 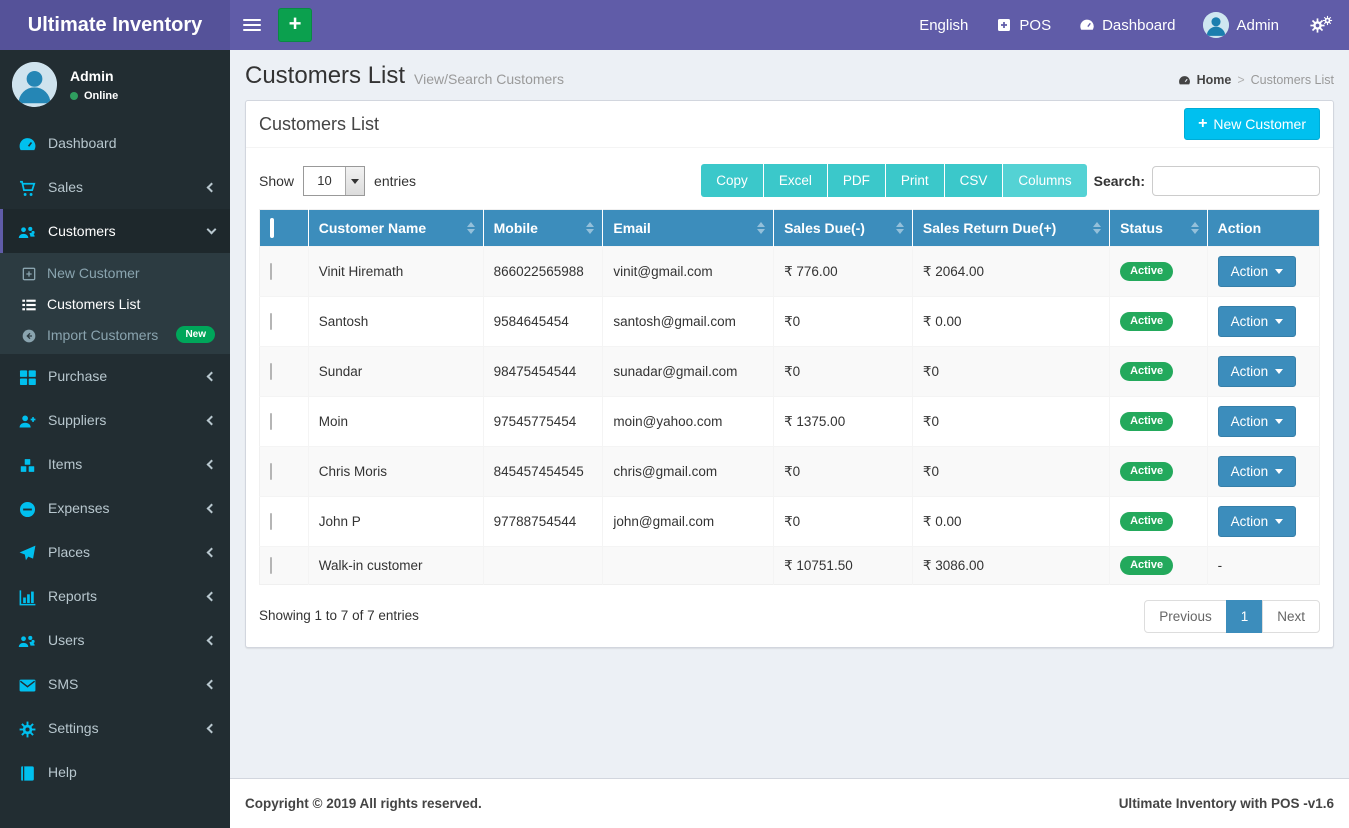 What do you see at coordinates (115, 772) in the screenshot?
I see `sidebar-item-help: Help` at bounding box center [115, 772].